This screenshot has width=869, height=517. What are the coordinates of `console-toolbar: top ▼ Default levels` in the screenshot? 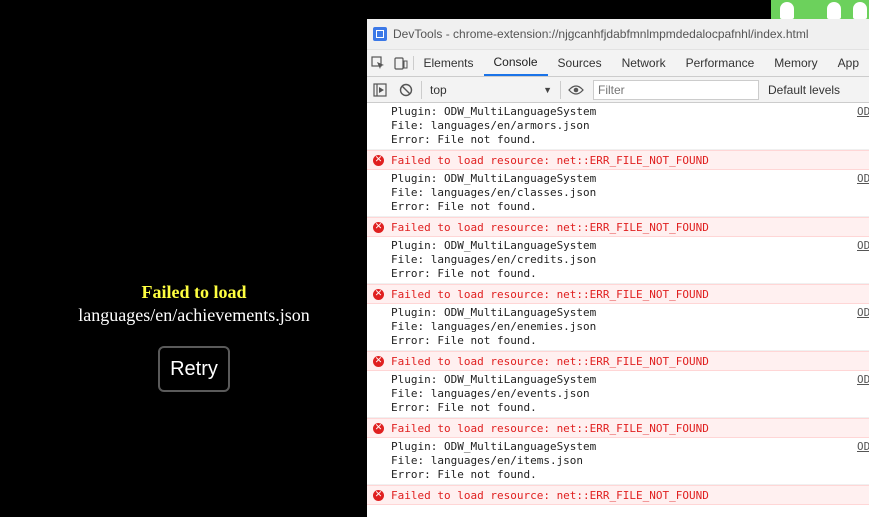 It's located at (618, 90).